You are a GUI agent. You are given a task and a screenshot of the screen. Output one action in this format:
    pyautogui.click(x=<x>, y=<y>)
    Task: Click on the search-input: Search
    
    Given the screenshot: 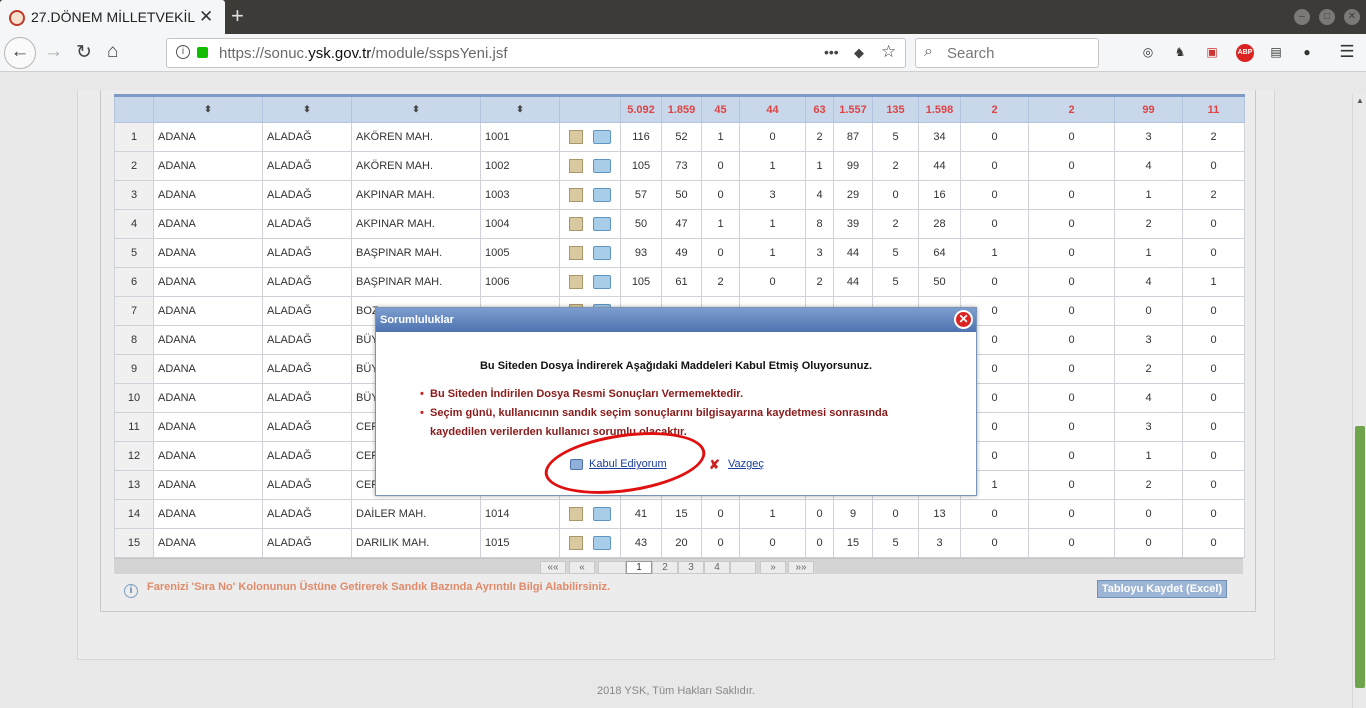 What is the action you would take?
    pyautogui.click(x=971, y=53)
    